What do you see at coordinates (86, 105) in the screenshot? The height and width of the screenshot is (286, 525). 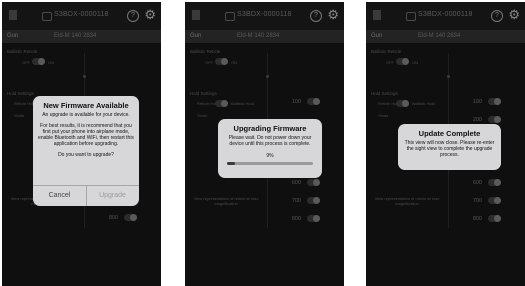 I see `dialog-title: New Firmware Available` at bounding box center [86, 105].